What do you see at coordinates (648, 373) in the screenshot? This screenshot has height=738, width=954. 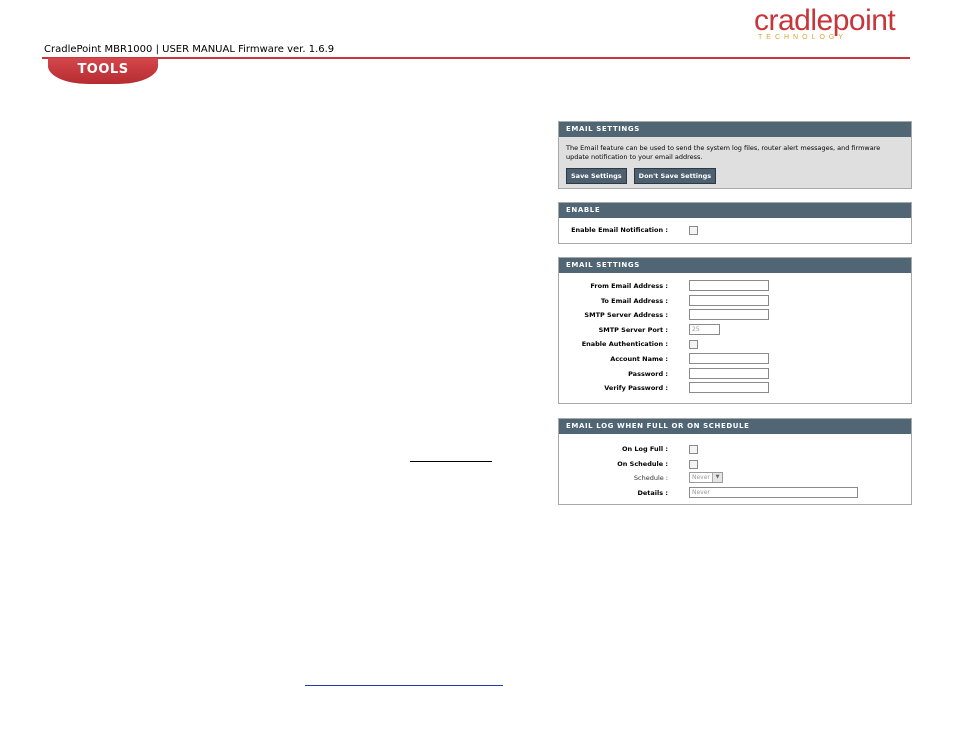 I see `password-label: Password :` at bounding box center [648, 373].